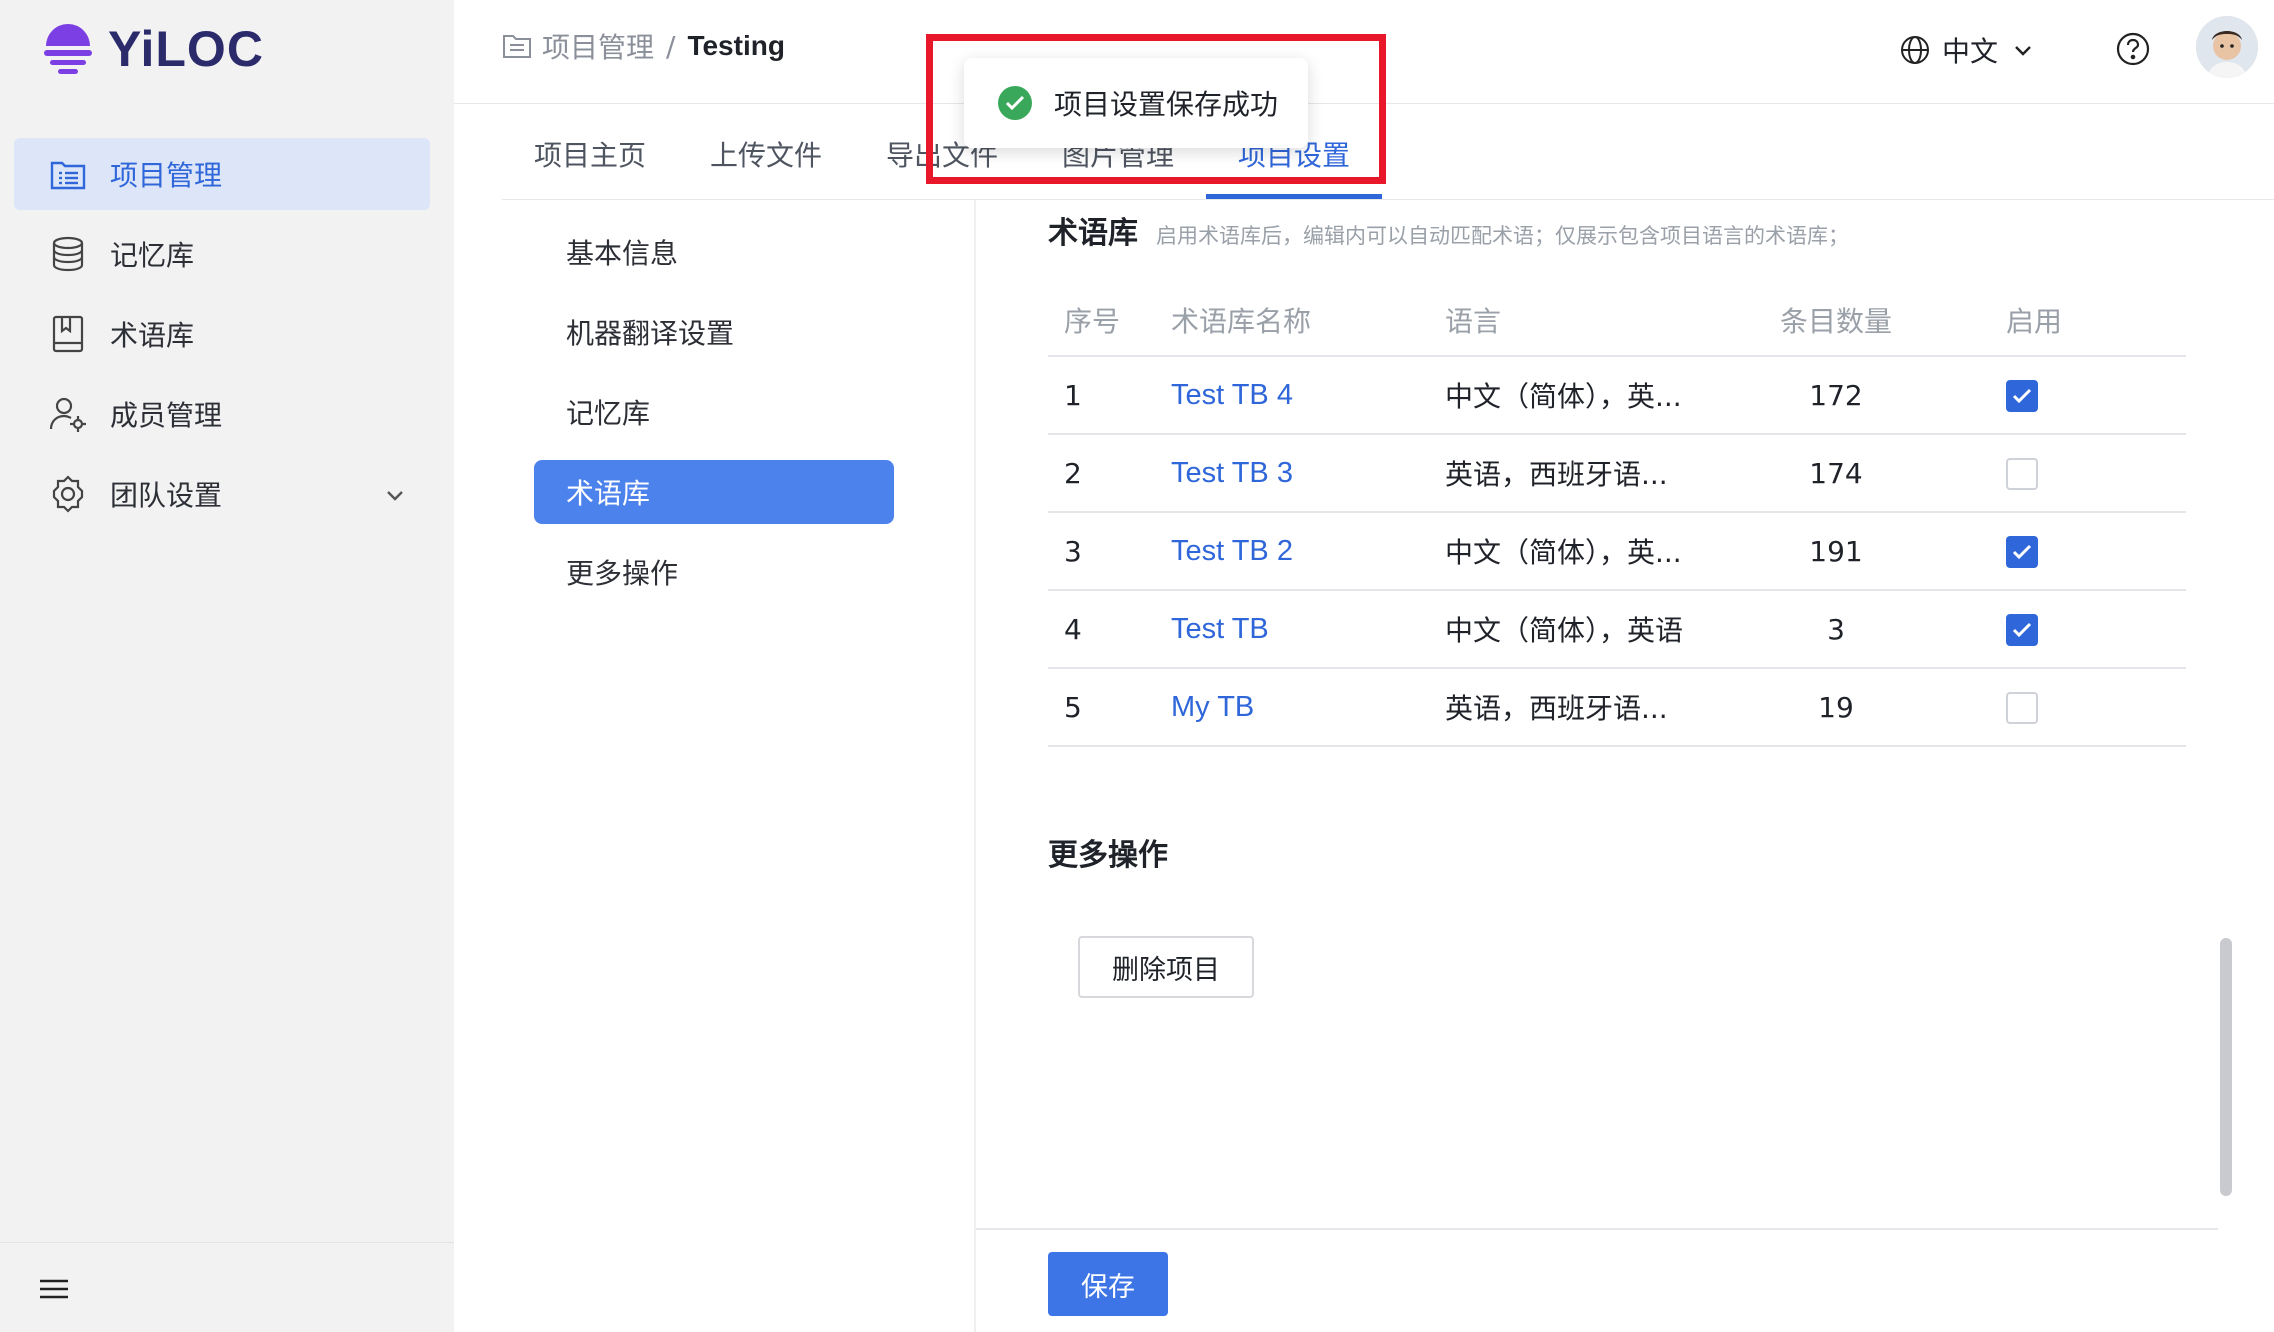 The height and width of the screenshot is (1332, 2274). I want to click on table-header-row: 序号 术语库名称 语言 条目数量 启用, so click(1617, 320).